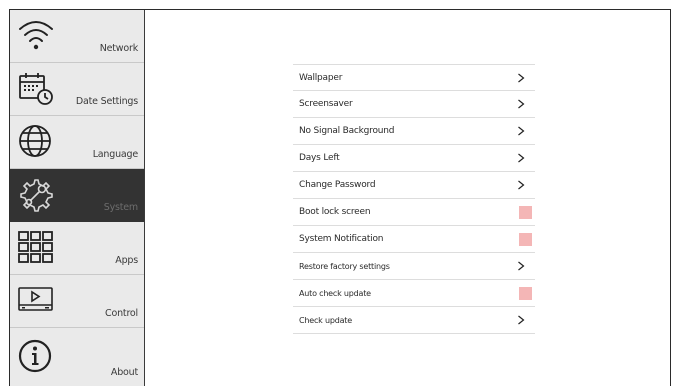 This screenshot has width=680, height=386. What do you see at coordinates (414, 104) in the screenshot?
I see `setting-row-screensaver: Screensaver` at bounding box center [414, 104].